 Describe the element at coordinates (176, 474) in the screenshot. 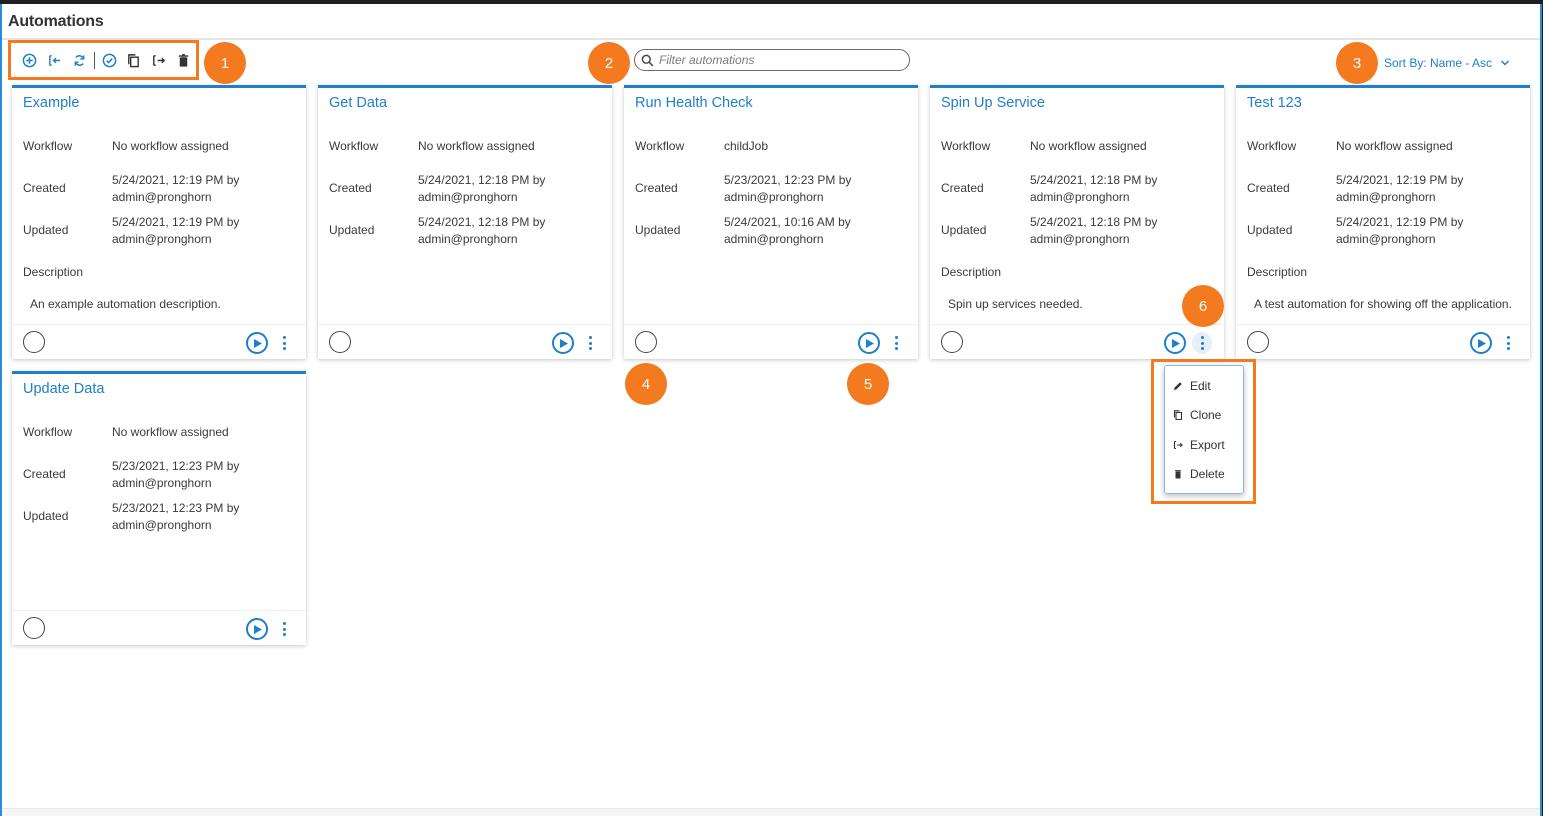

I see `created-value: 5/23/2021, 12:23 PM by admin@pronghorn` at that location.